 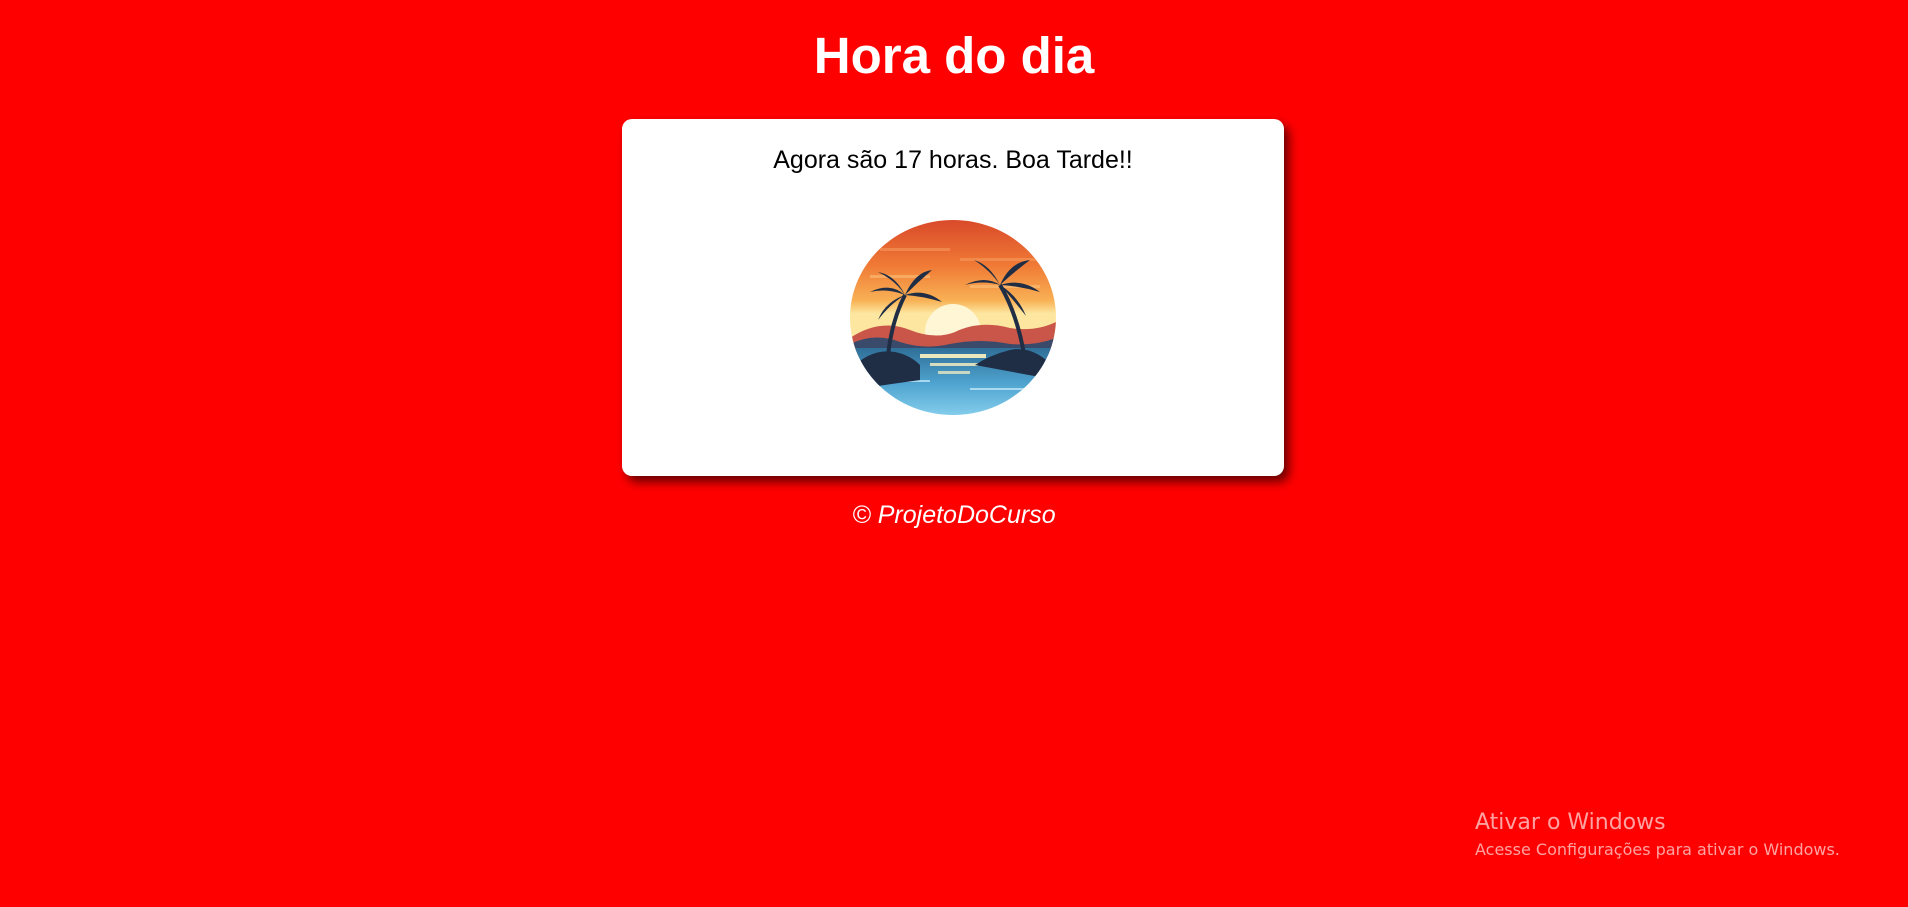 What do you see at coordinates (1570, 822) in the screenshot?
I see `watermark-title: Ativar o Windows` at bounding box center [1570, 822].